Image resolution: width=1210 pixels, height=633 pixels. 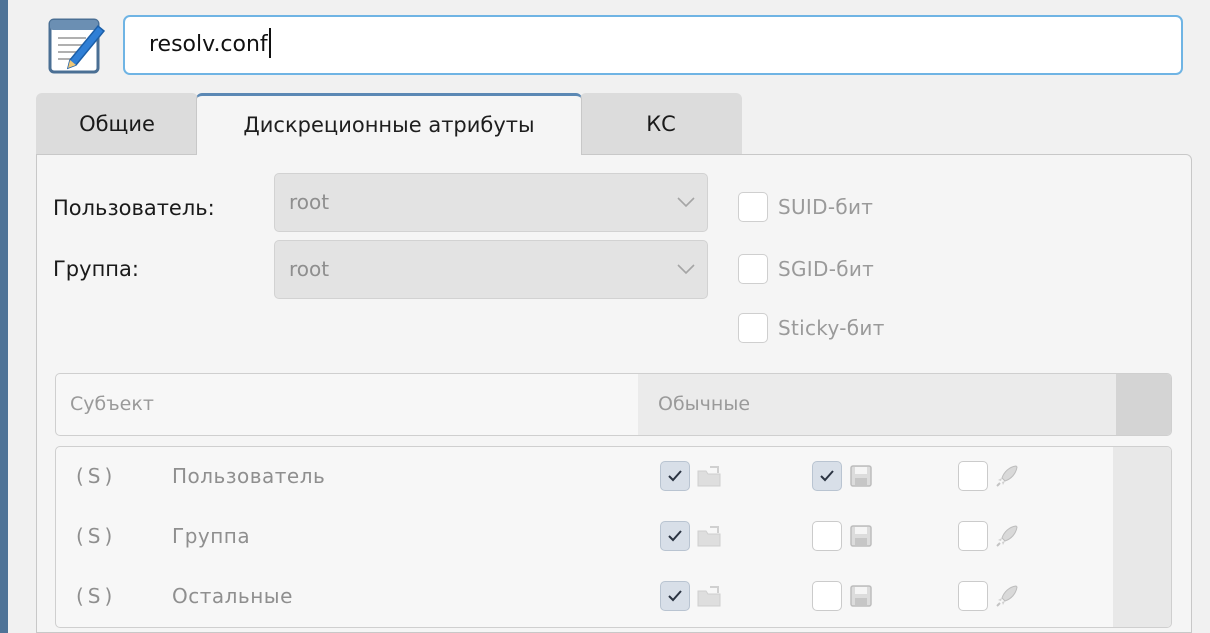 I want to click on file-name-value: resolv.conf, so click(x=208, y=44).